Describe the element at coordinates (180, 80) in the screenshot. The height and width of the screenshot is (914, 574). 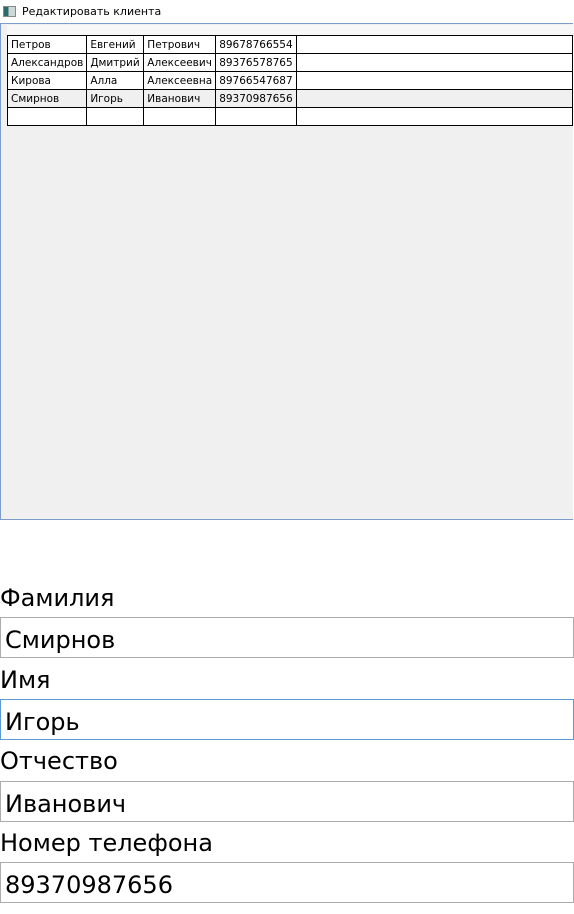
I see `table-cell: Алексеевна` at that location.